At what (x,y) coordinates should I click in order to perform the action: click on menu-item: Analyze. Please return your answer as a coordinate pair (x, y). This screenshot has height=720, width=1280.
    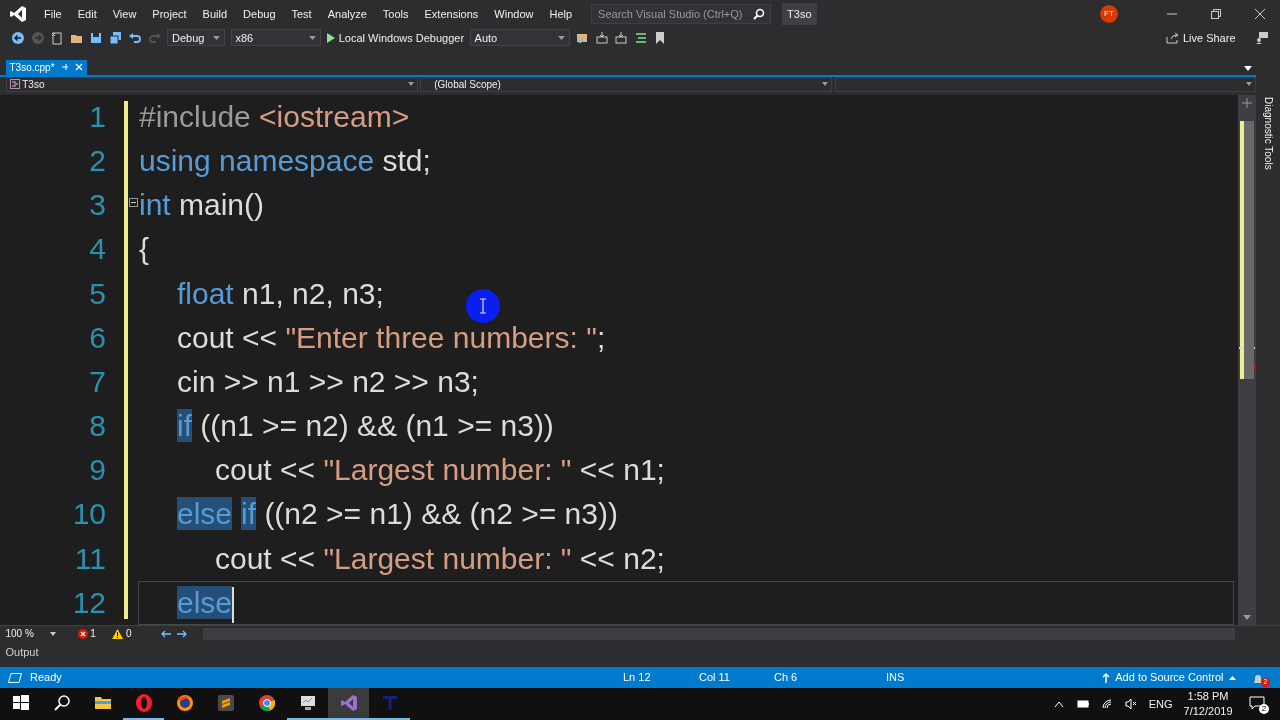
    Looking at the image, I should click on (347, 14).